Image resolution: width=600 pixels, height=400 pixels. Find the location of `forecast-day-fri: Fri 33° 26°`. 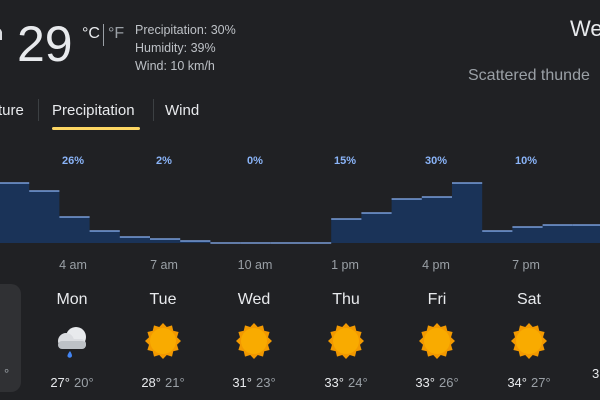

forecast-day-fri: Fri 33° 26° is located at coordinates (437, 337).